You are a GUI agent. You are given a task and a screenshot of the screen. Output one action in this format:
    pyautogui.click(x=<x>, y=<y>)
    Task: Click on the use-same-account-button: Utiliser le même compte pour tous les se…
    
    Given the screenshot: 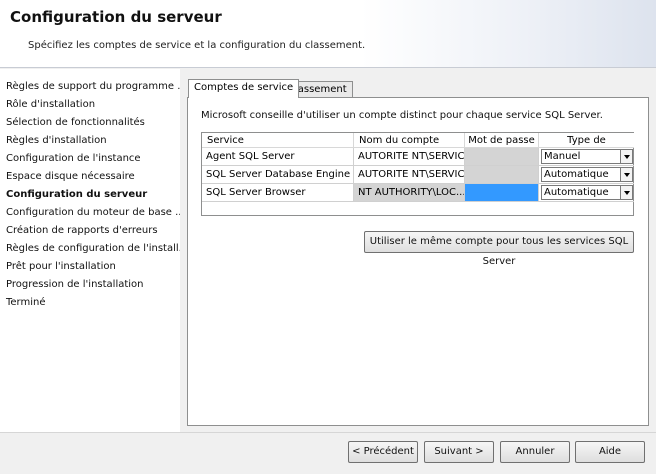 What is the action you would take?
    pyautogui.click(x=499, y=249)
    